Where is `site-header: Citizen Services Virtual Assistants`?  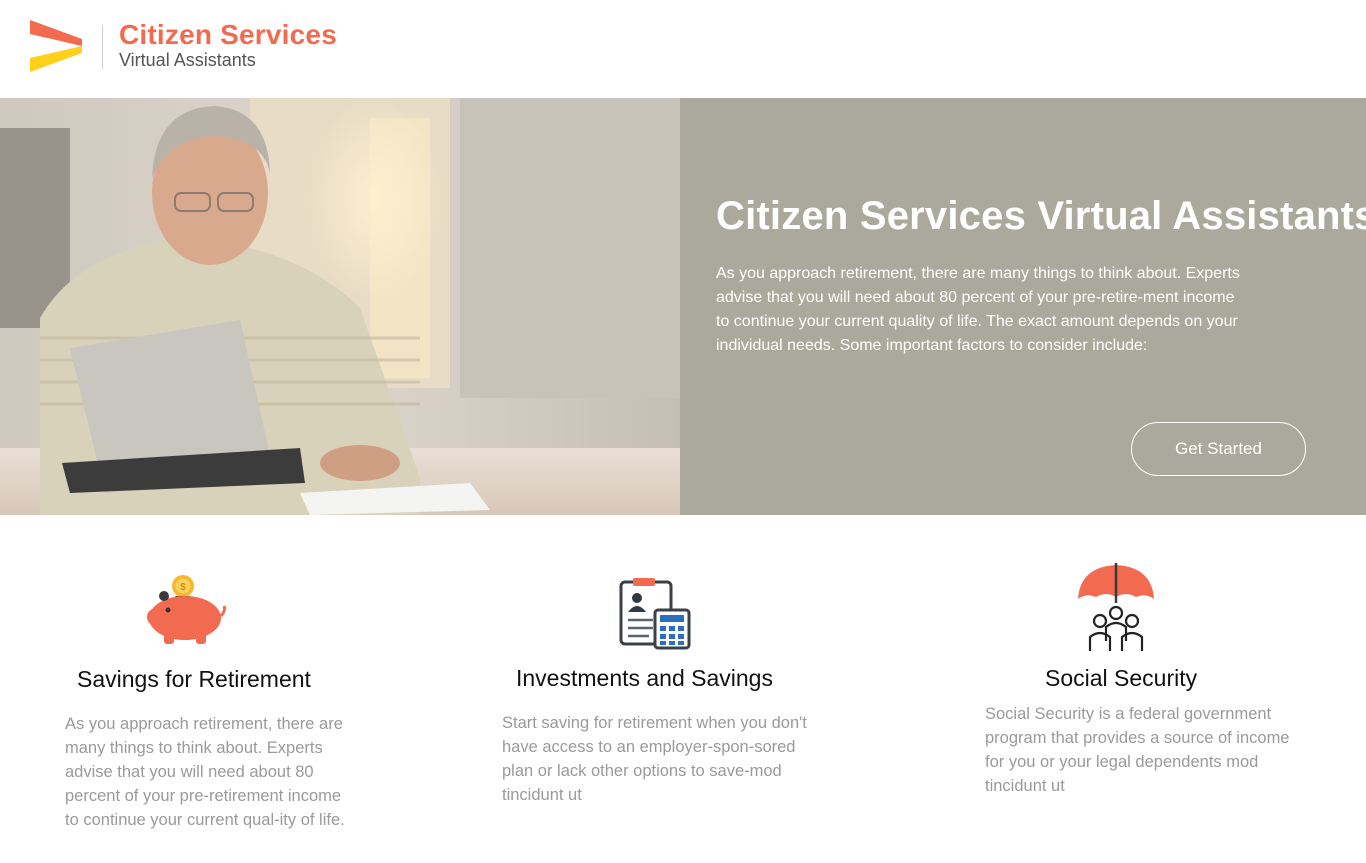 site-header: Citizen Services Virtual Assistants is located at coordinates (683, 49).